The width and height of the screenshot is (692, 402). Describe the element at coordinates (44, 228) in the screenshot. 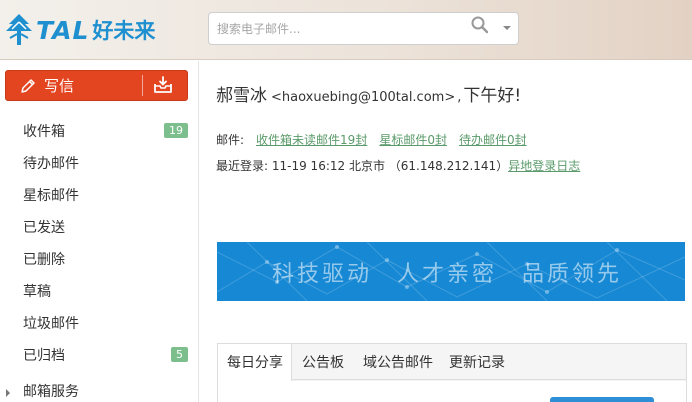

I see `sidebar-item-label: 已发送` at that location.